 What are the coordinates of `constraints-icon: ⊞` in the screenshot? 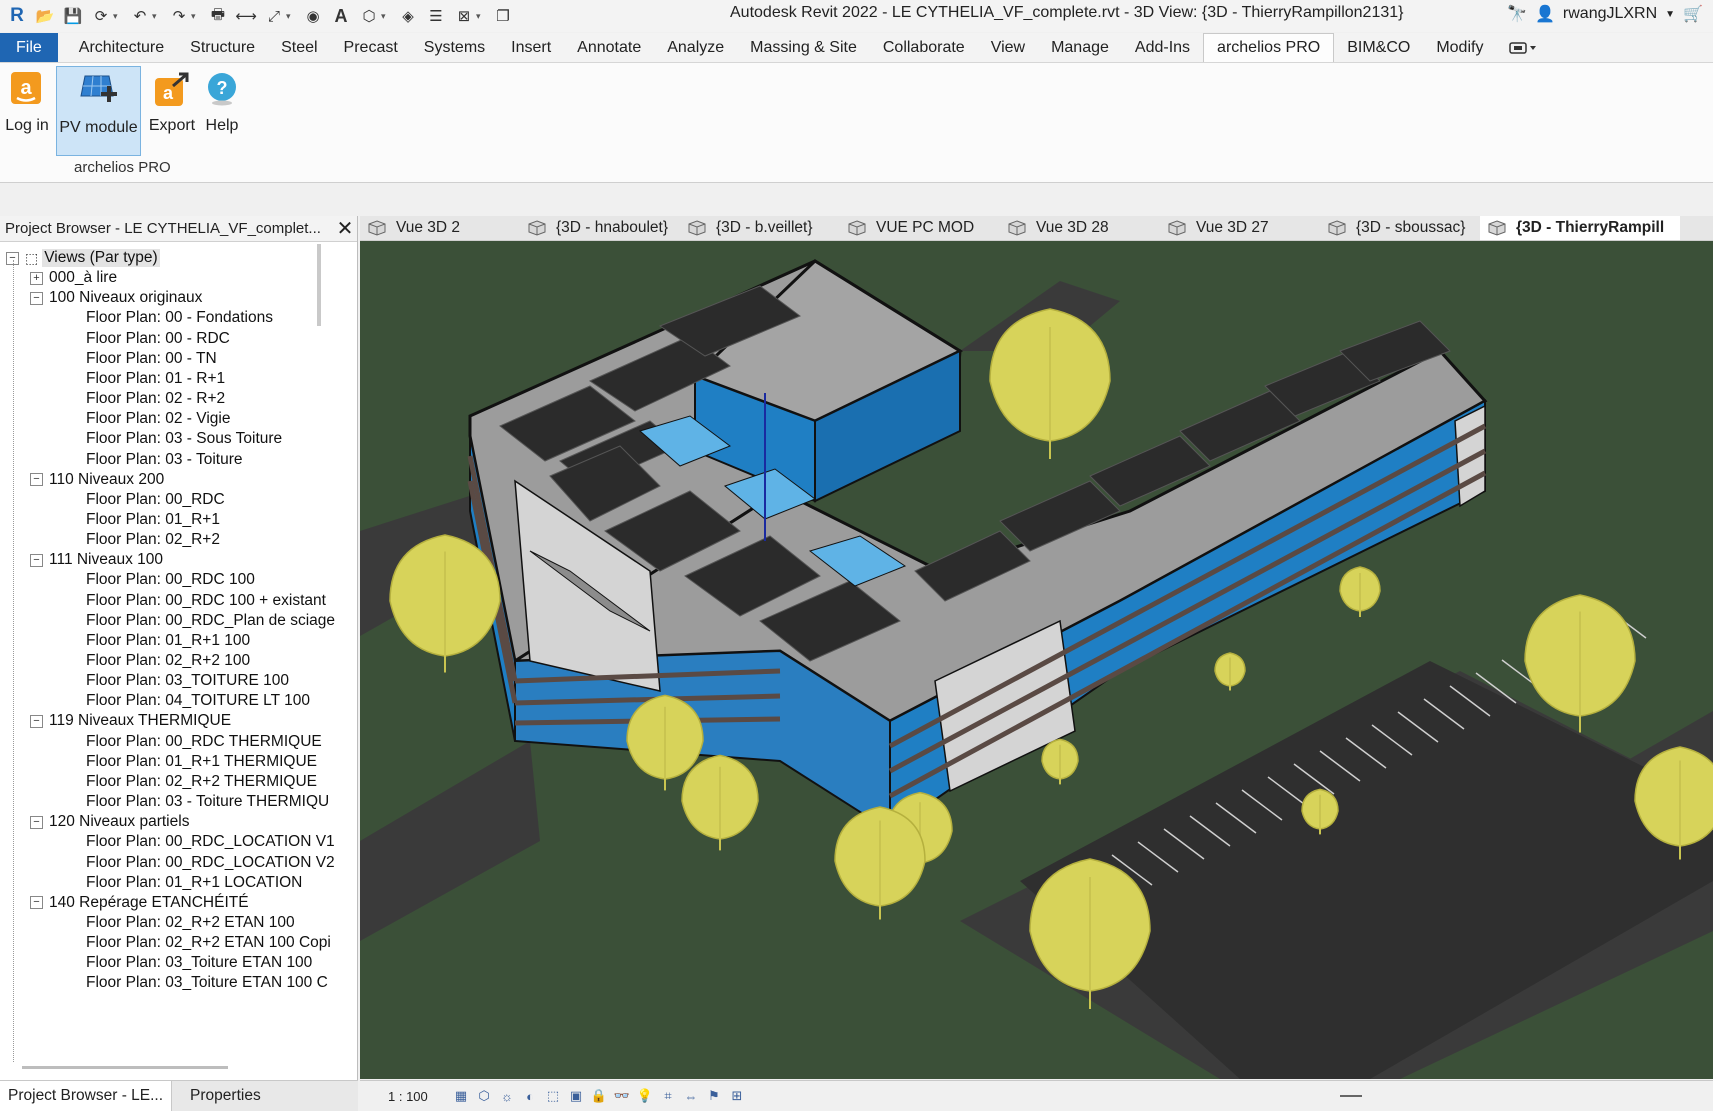 It's located at (737, 1096).